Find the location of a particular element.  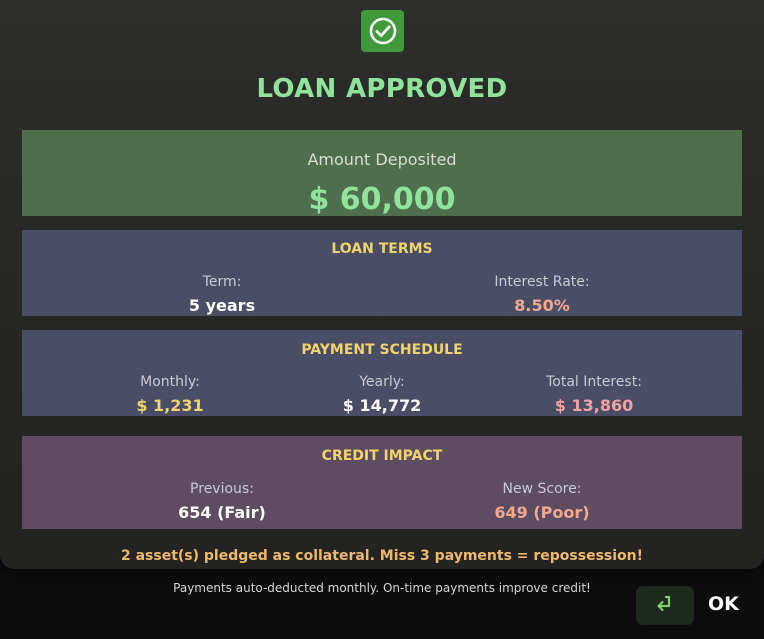

check-circle-icon is located at coordinates (382, 31).